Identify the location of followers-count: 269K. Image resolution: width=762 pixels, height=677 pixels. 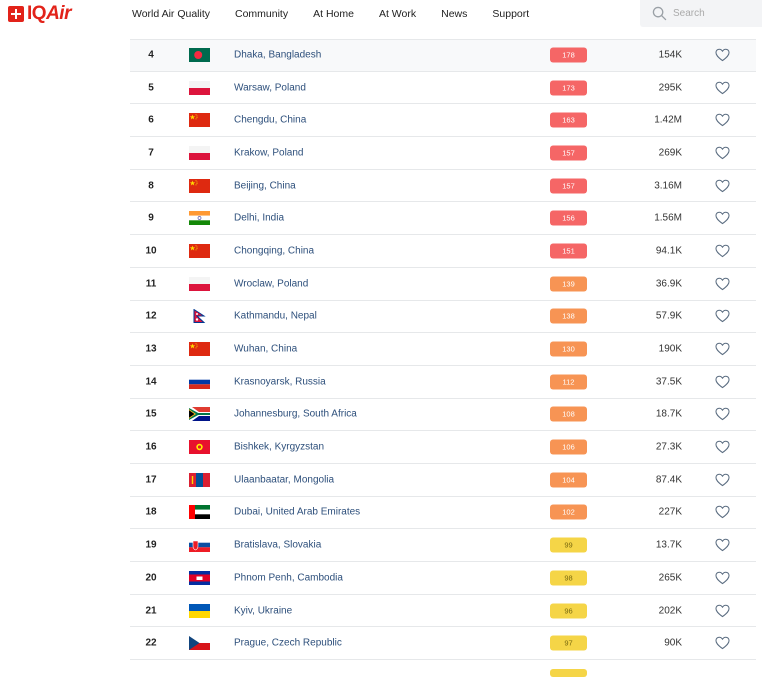
(670, 153).